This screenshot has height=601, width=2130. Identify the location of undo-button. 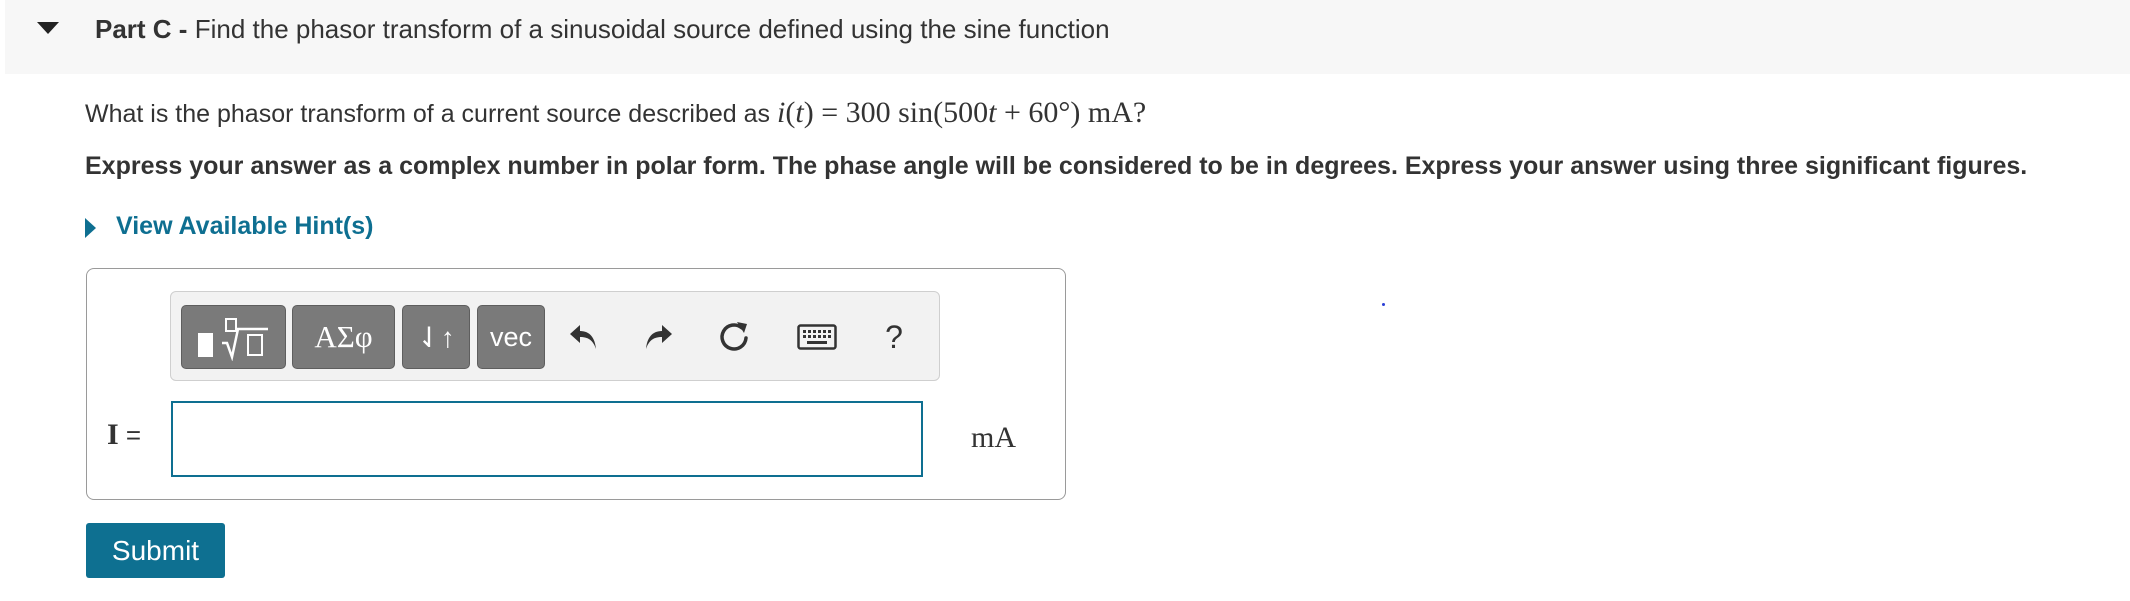
(584, 337).